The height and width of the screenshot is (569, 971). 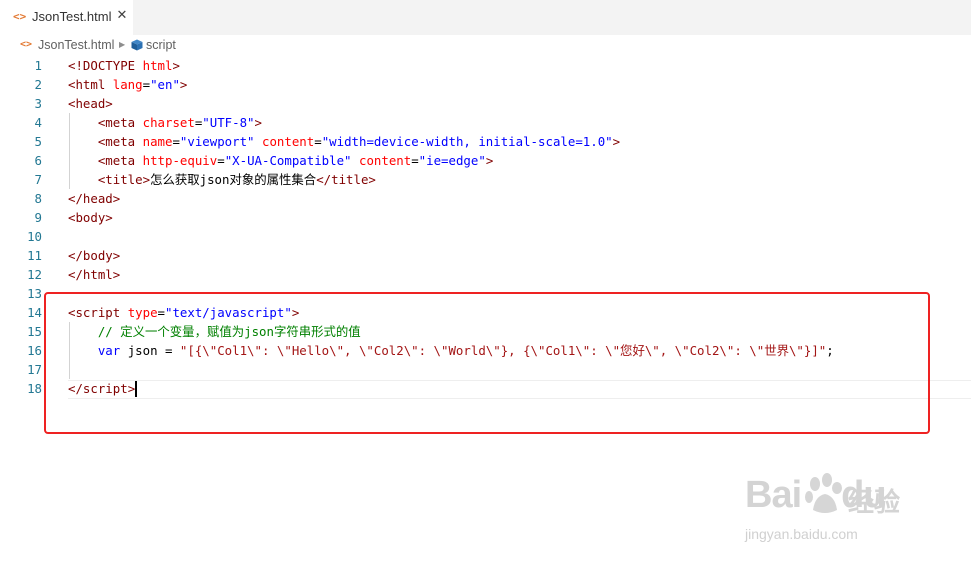 I want to click on line-number: 12, so click(x=34, y=274).